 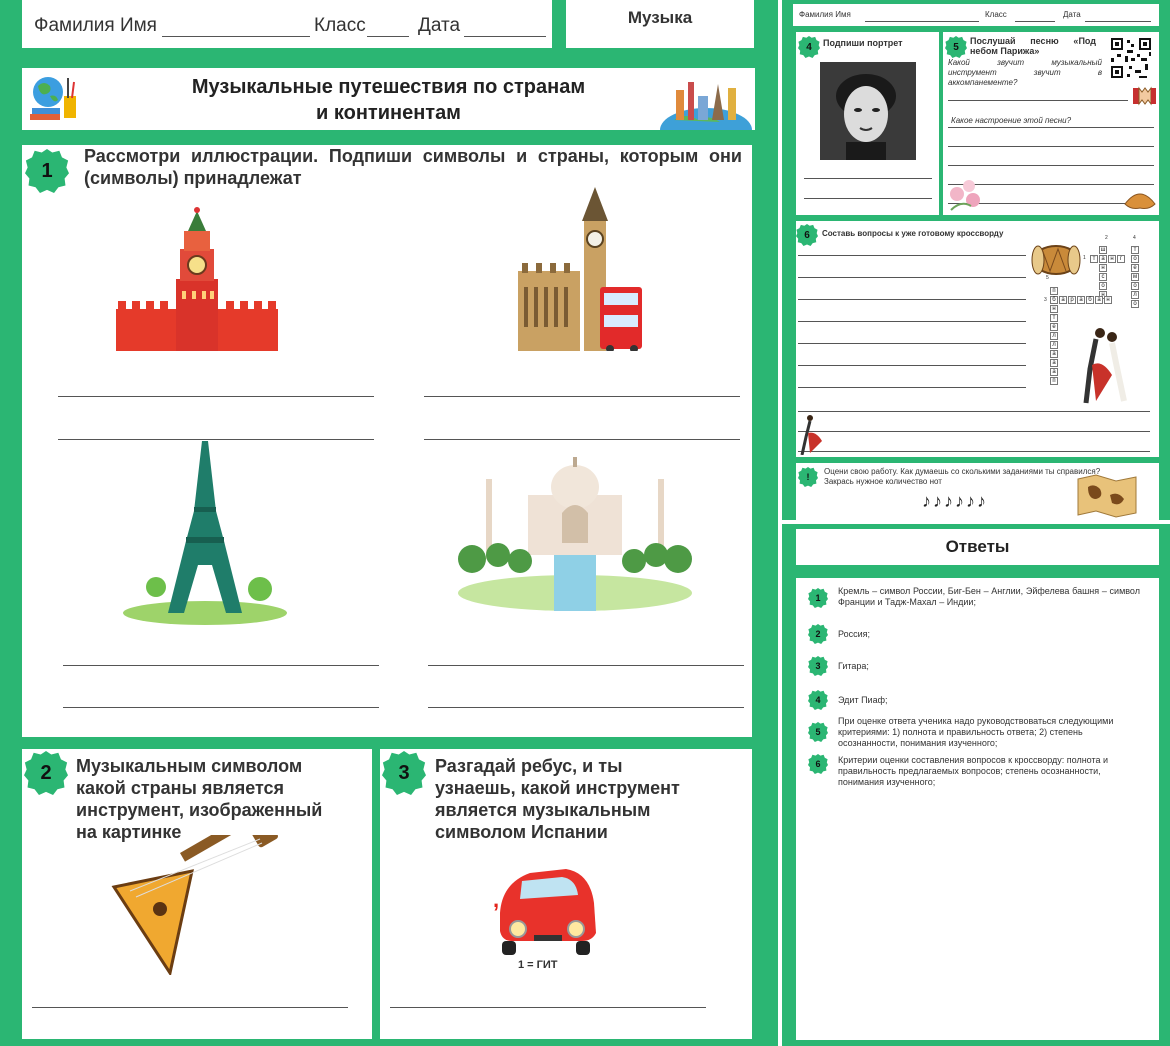 What do you see at coordinates (863, 43) in the screenshot?
I see `task4-title: Подпиши портрет` at bounding box center [863, 43].